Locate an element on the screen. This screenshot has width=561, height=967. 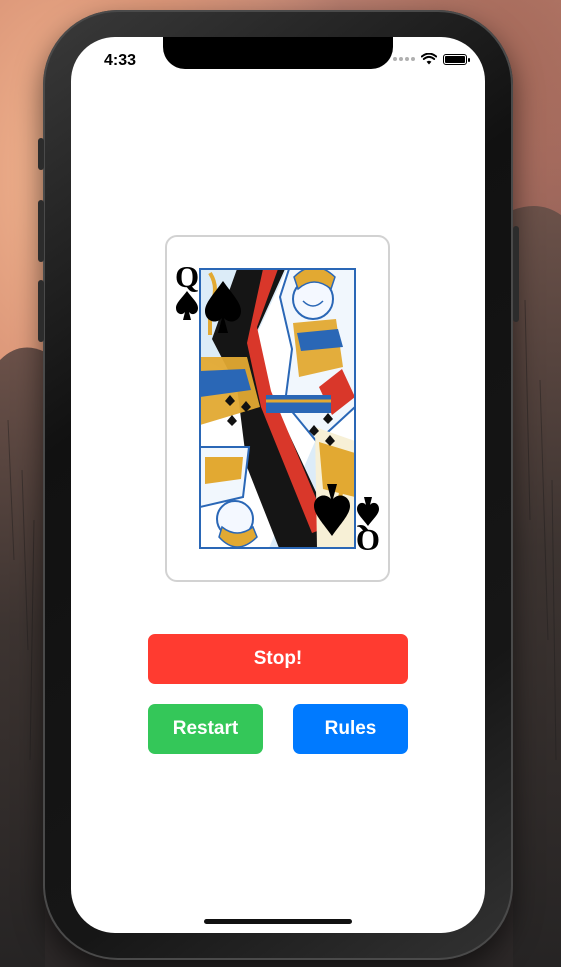
playing-card: Q Q is located at coordinates (277, 408).